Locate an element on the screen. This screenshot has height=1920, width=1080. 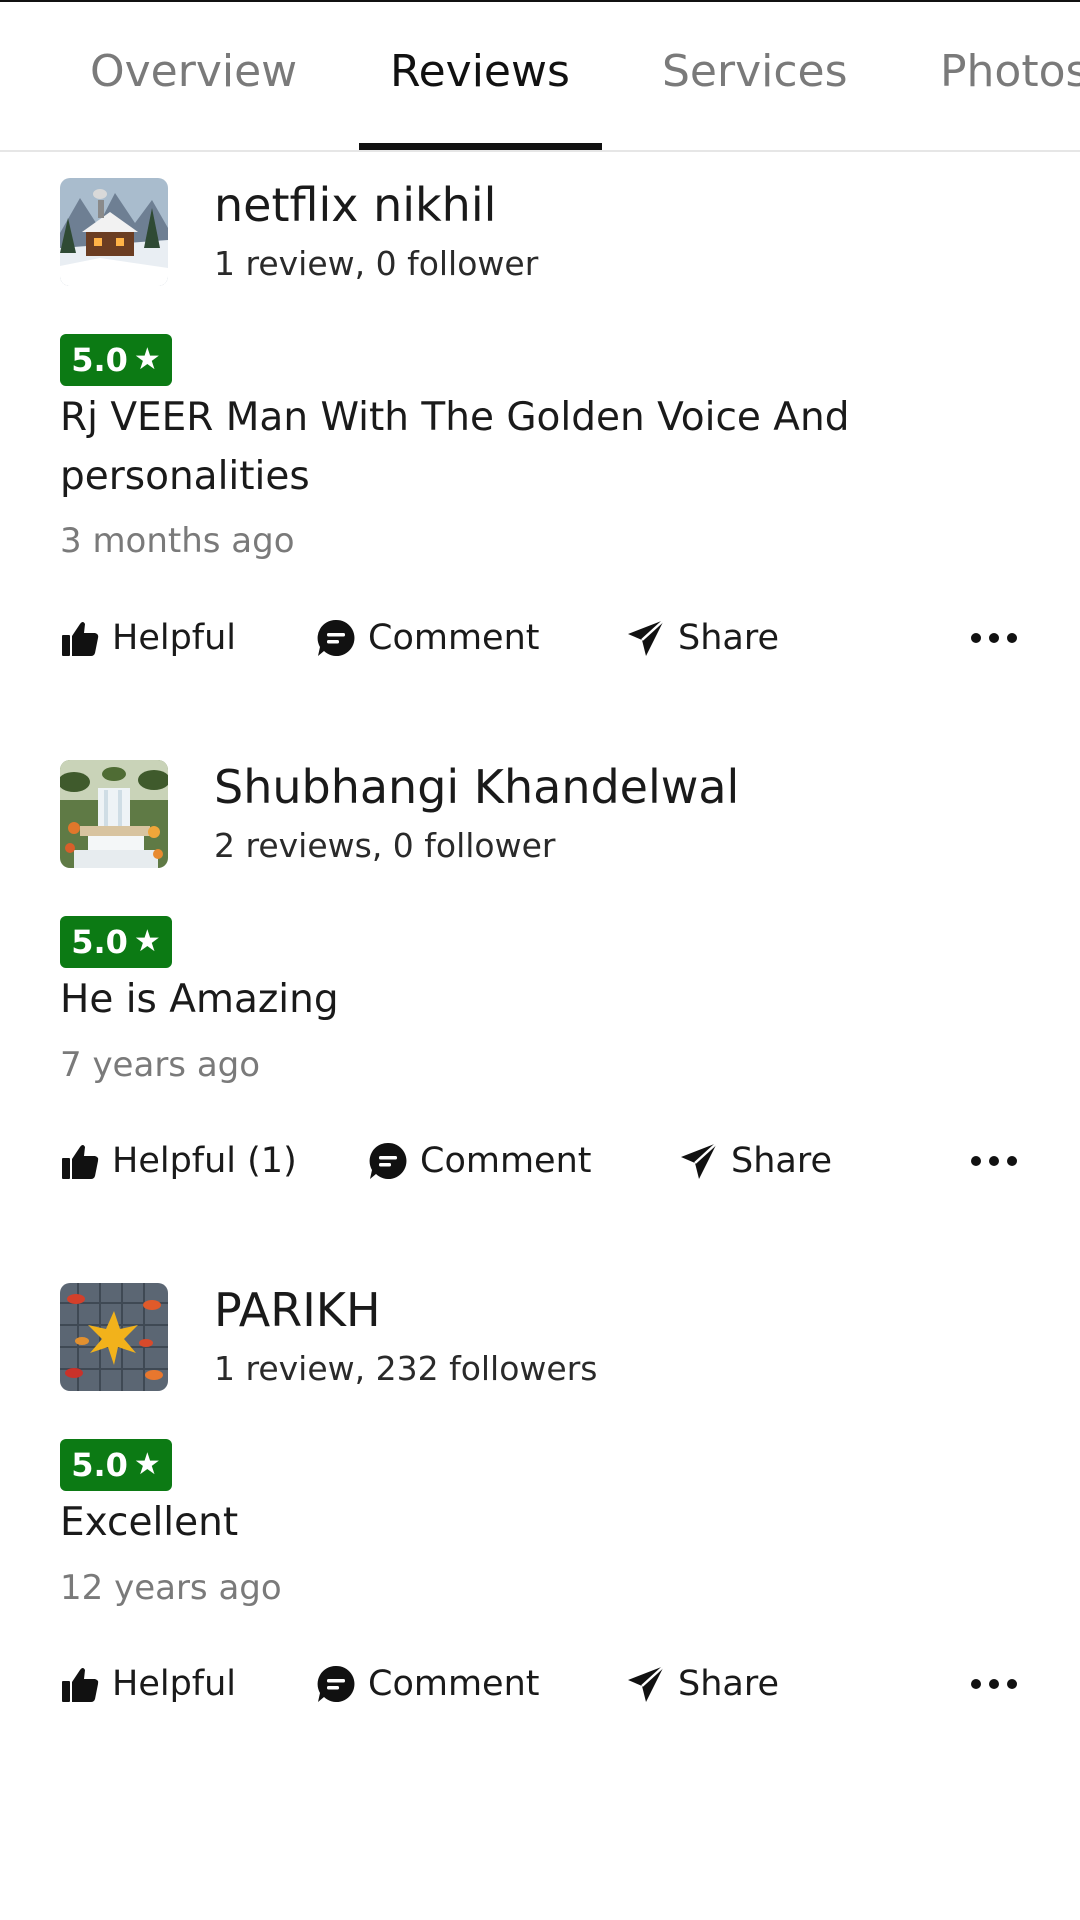
tab-overview: Overview is located at coordinates (193, 71).